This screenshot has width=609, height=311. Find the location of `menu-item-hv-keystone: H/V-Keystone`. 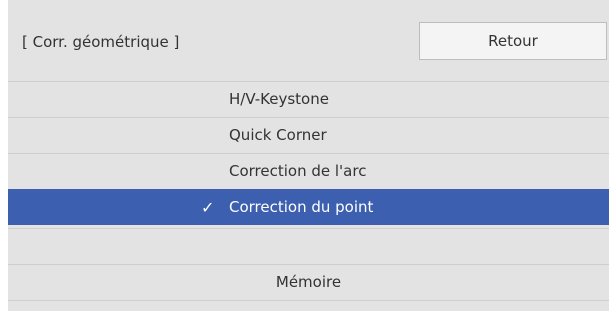

menu-item-hv-keystone: H/V-Keystone is located at coordinates (308, 99).